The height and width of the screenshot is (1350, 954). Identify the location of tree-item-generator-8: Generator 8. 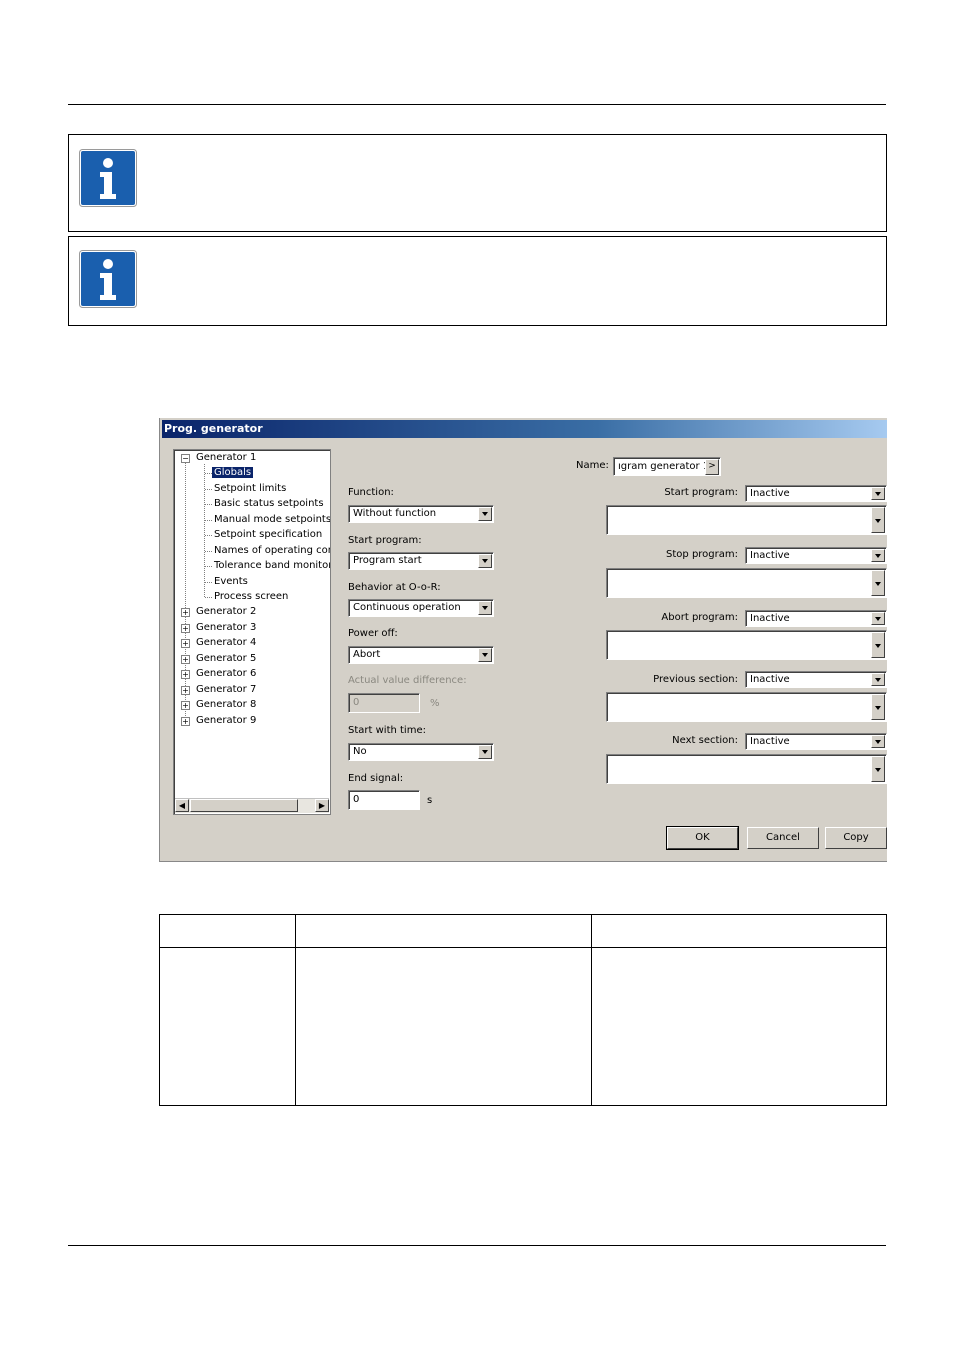
(226, 705).